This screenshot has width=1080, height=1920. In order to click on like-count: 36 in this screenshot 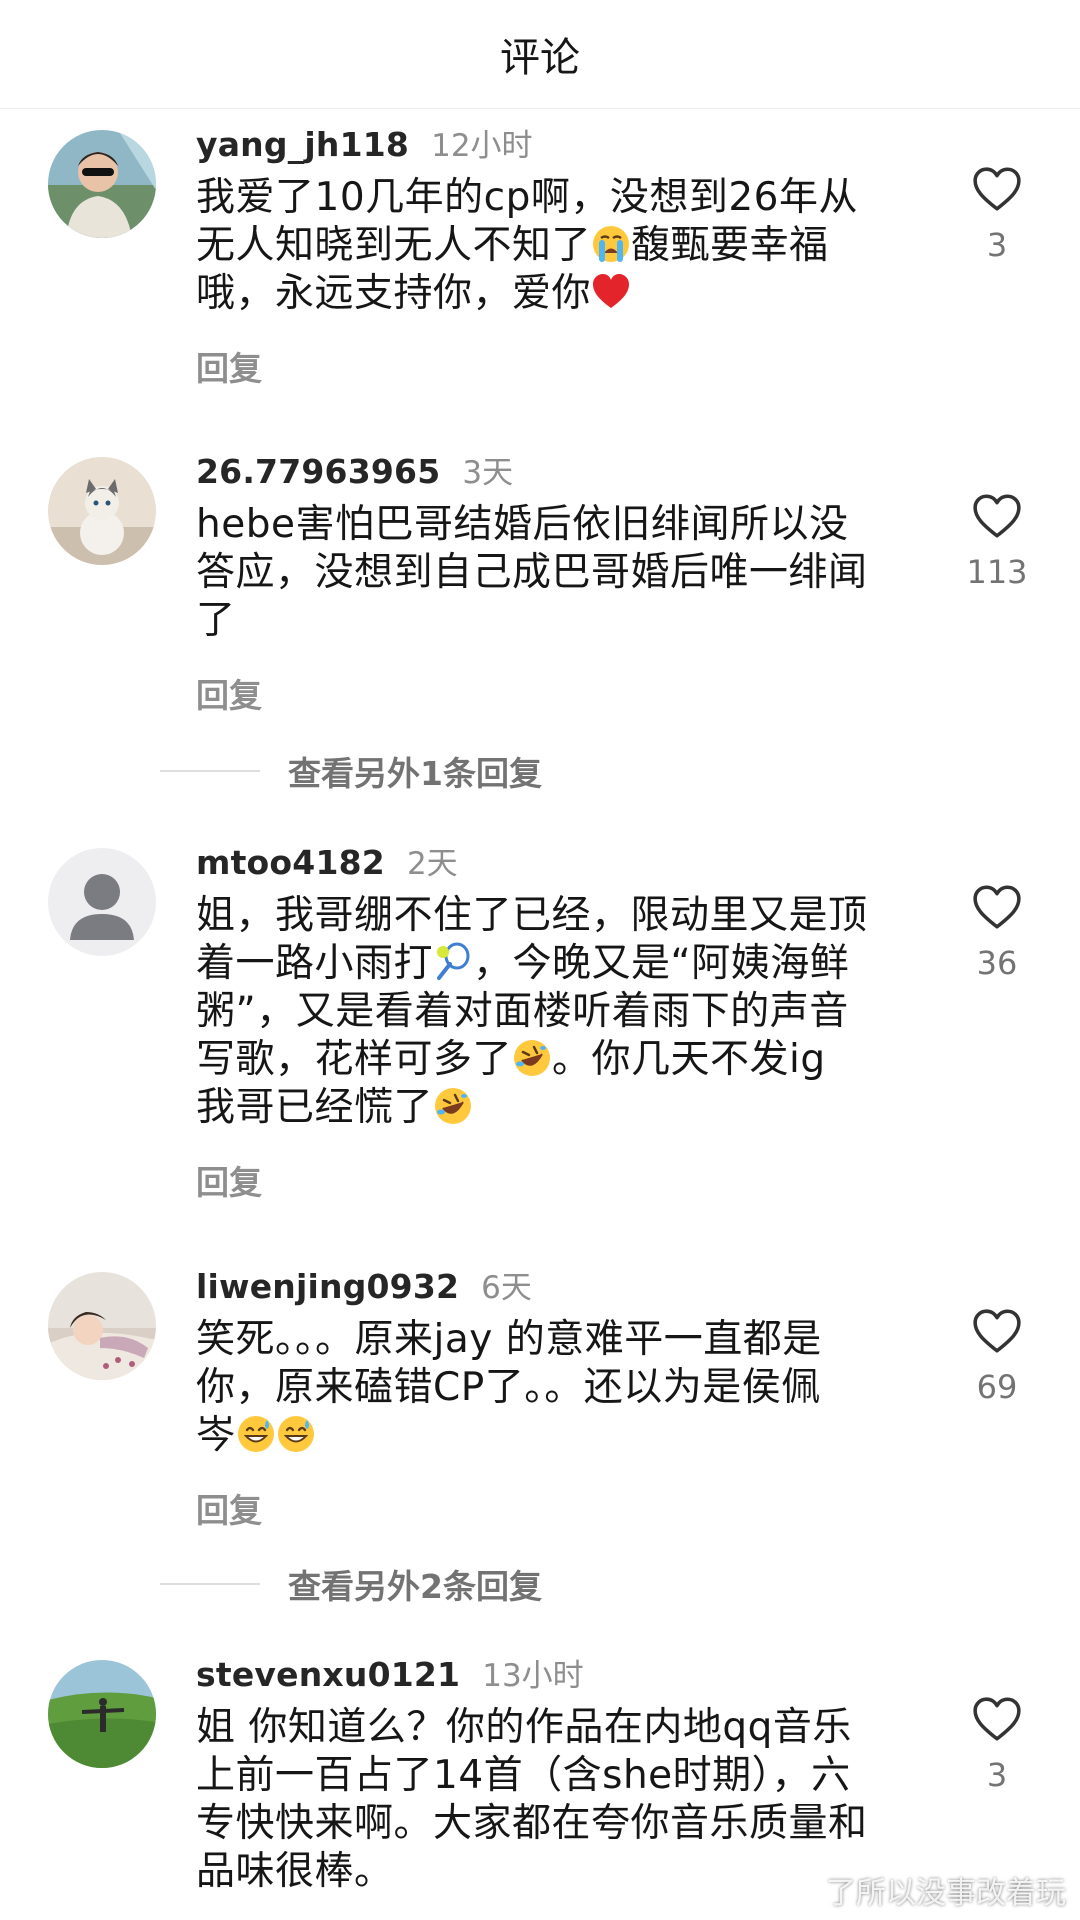, I will do `click(997, 963)`.